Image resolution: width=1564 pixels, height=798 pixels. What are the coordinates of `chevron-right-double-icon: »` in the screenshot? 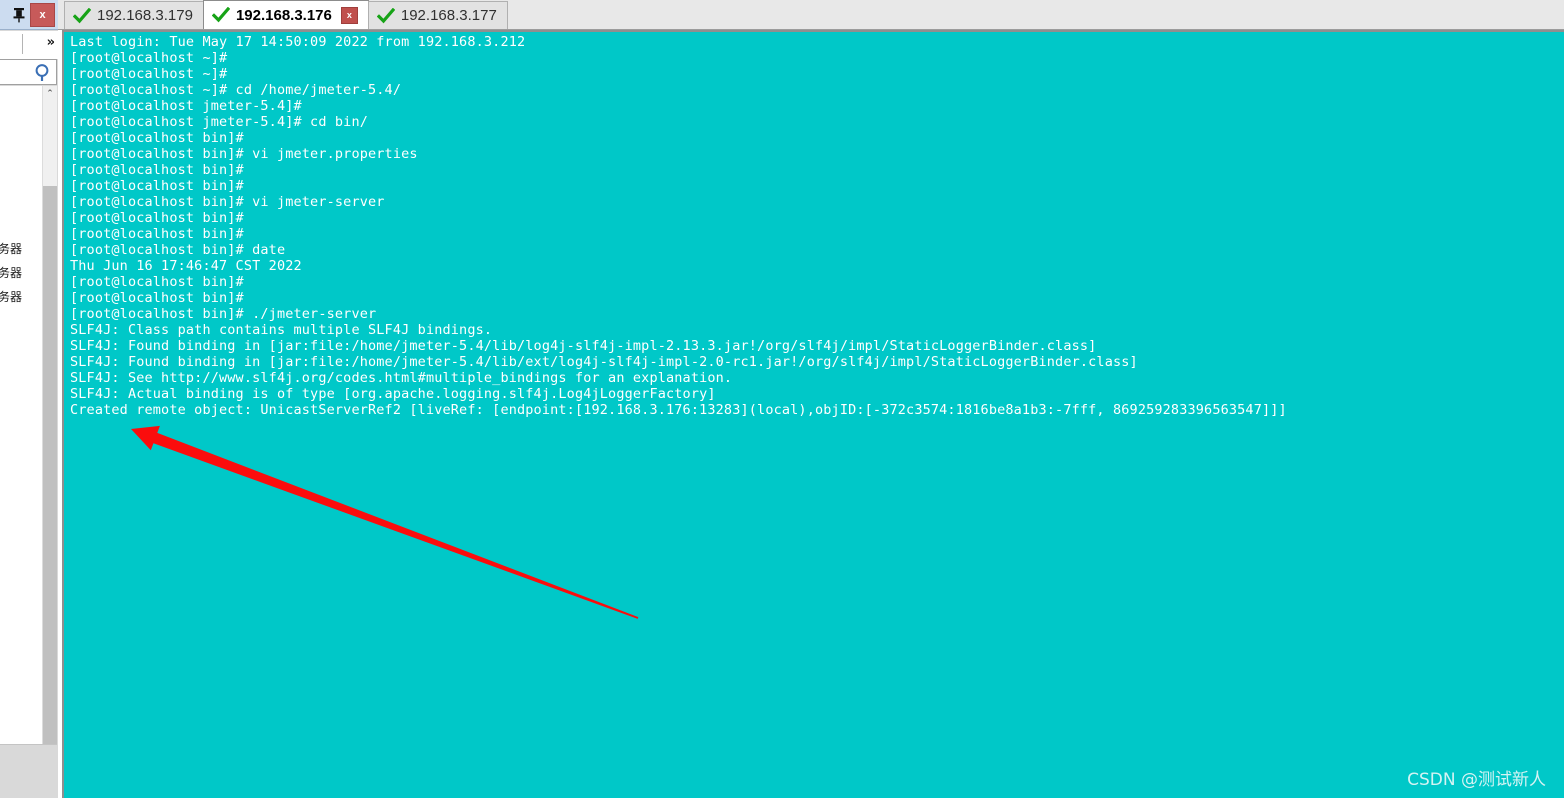 It's located at (51, 42).